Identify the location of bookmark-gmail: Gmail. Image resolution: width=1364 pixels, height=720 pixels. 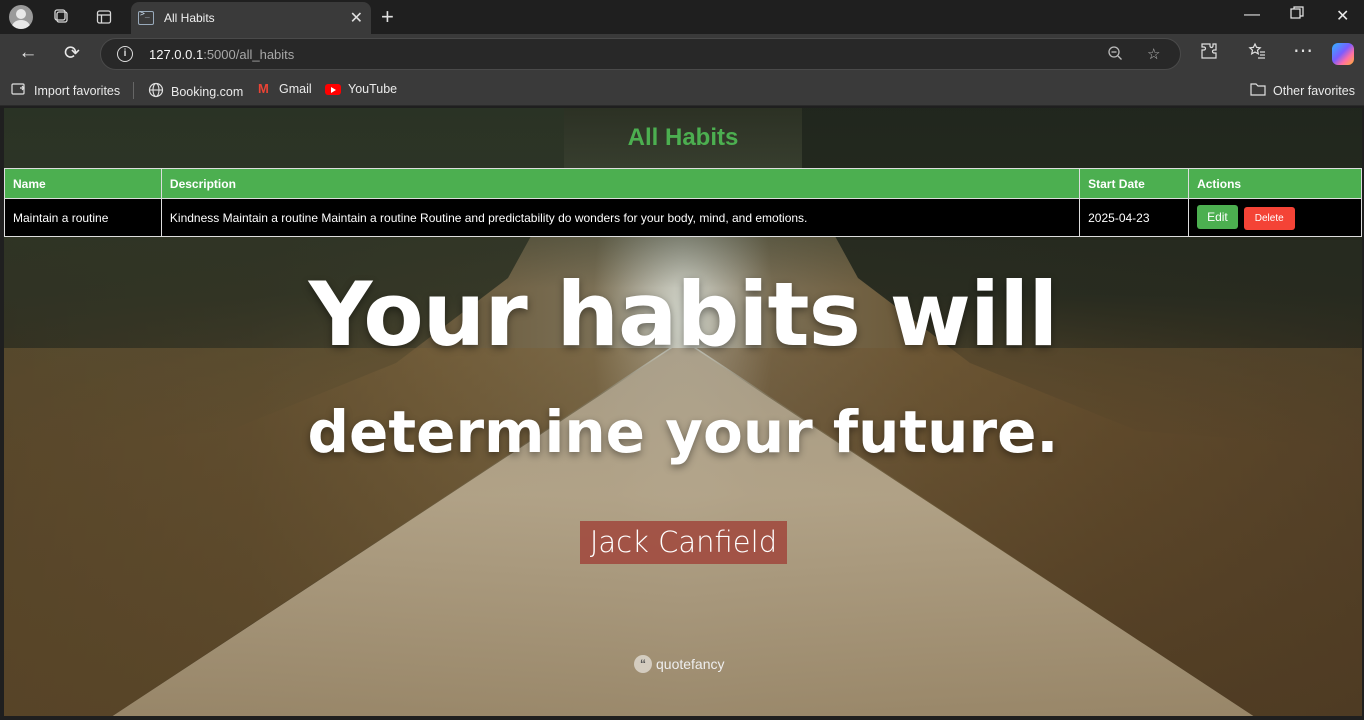
(285, 89).